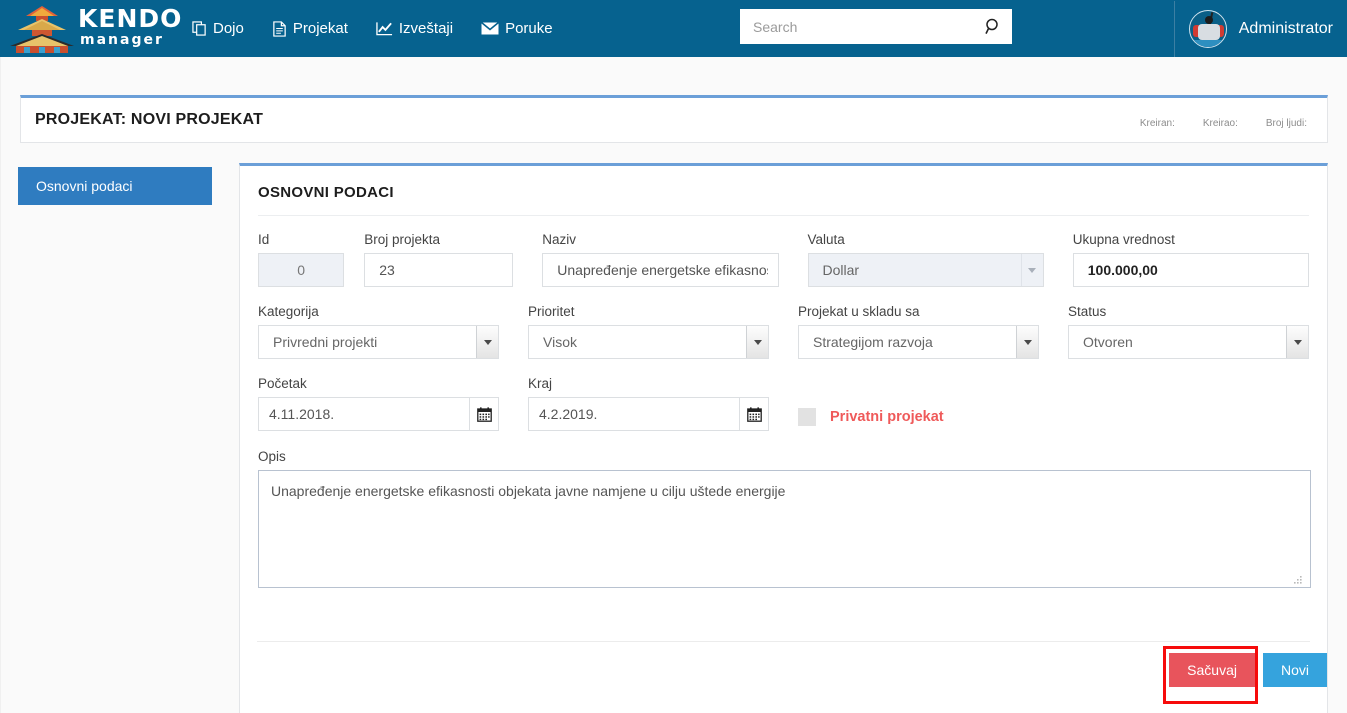 The image size is (1347, 713). I want to click on field-status: Status Otvoren, so click(1188, 331).